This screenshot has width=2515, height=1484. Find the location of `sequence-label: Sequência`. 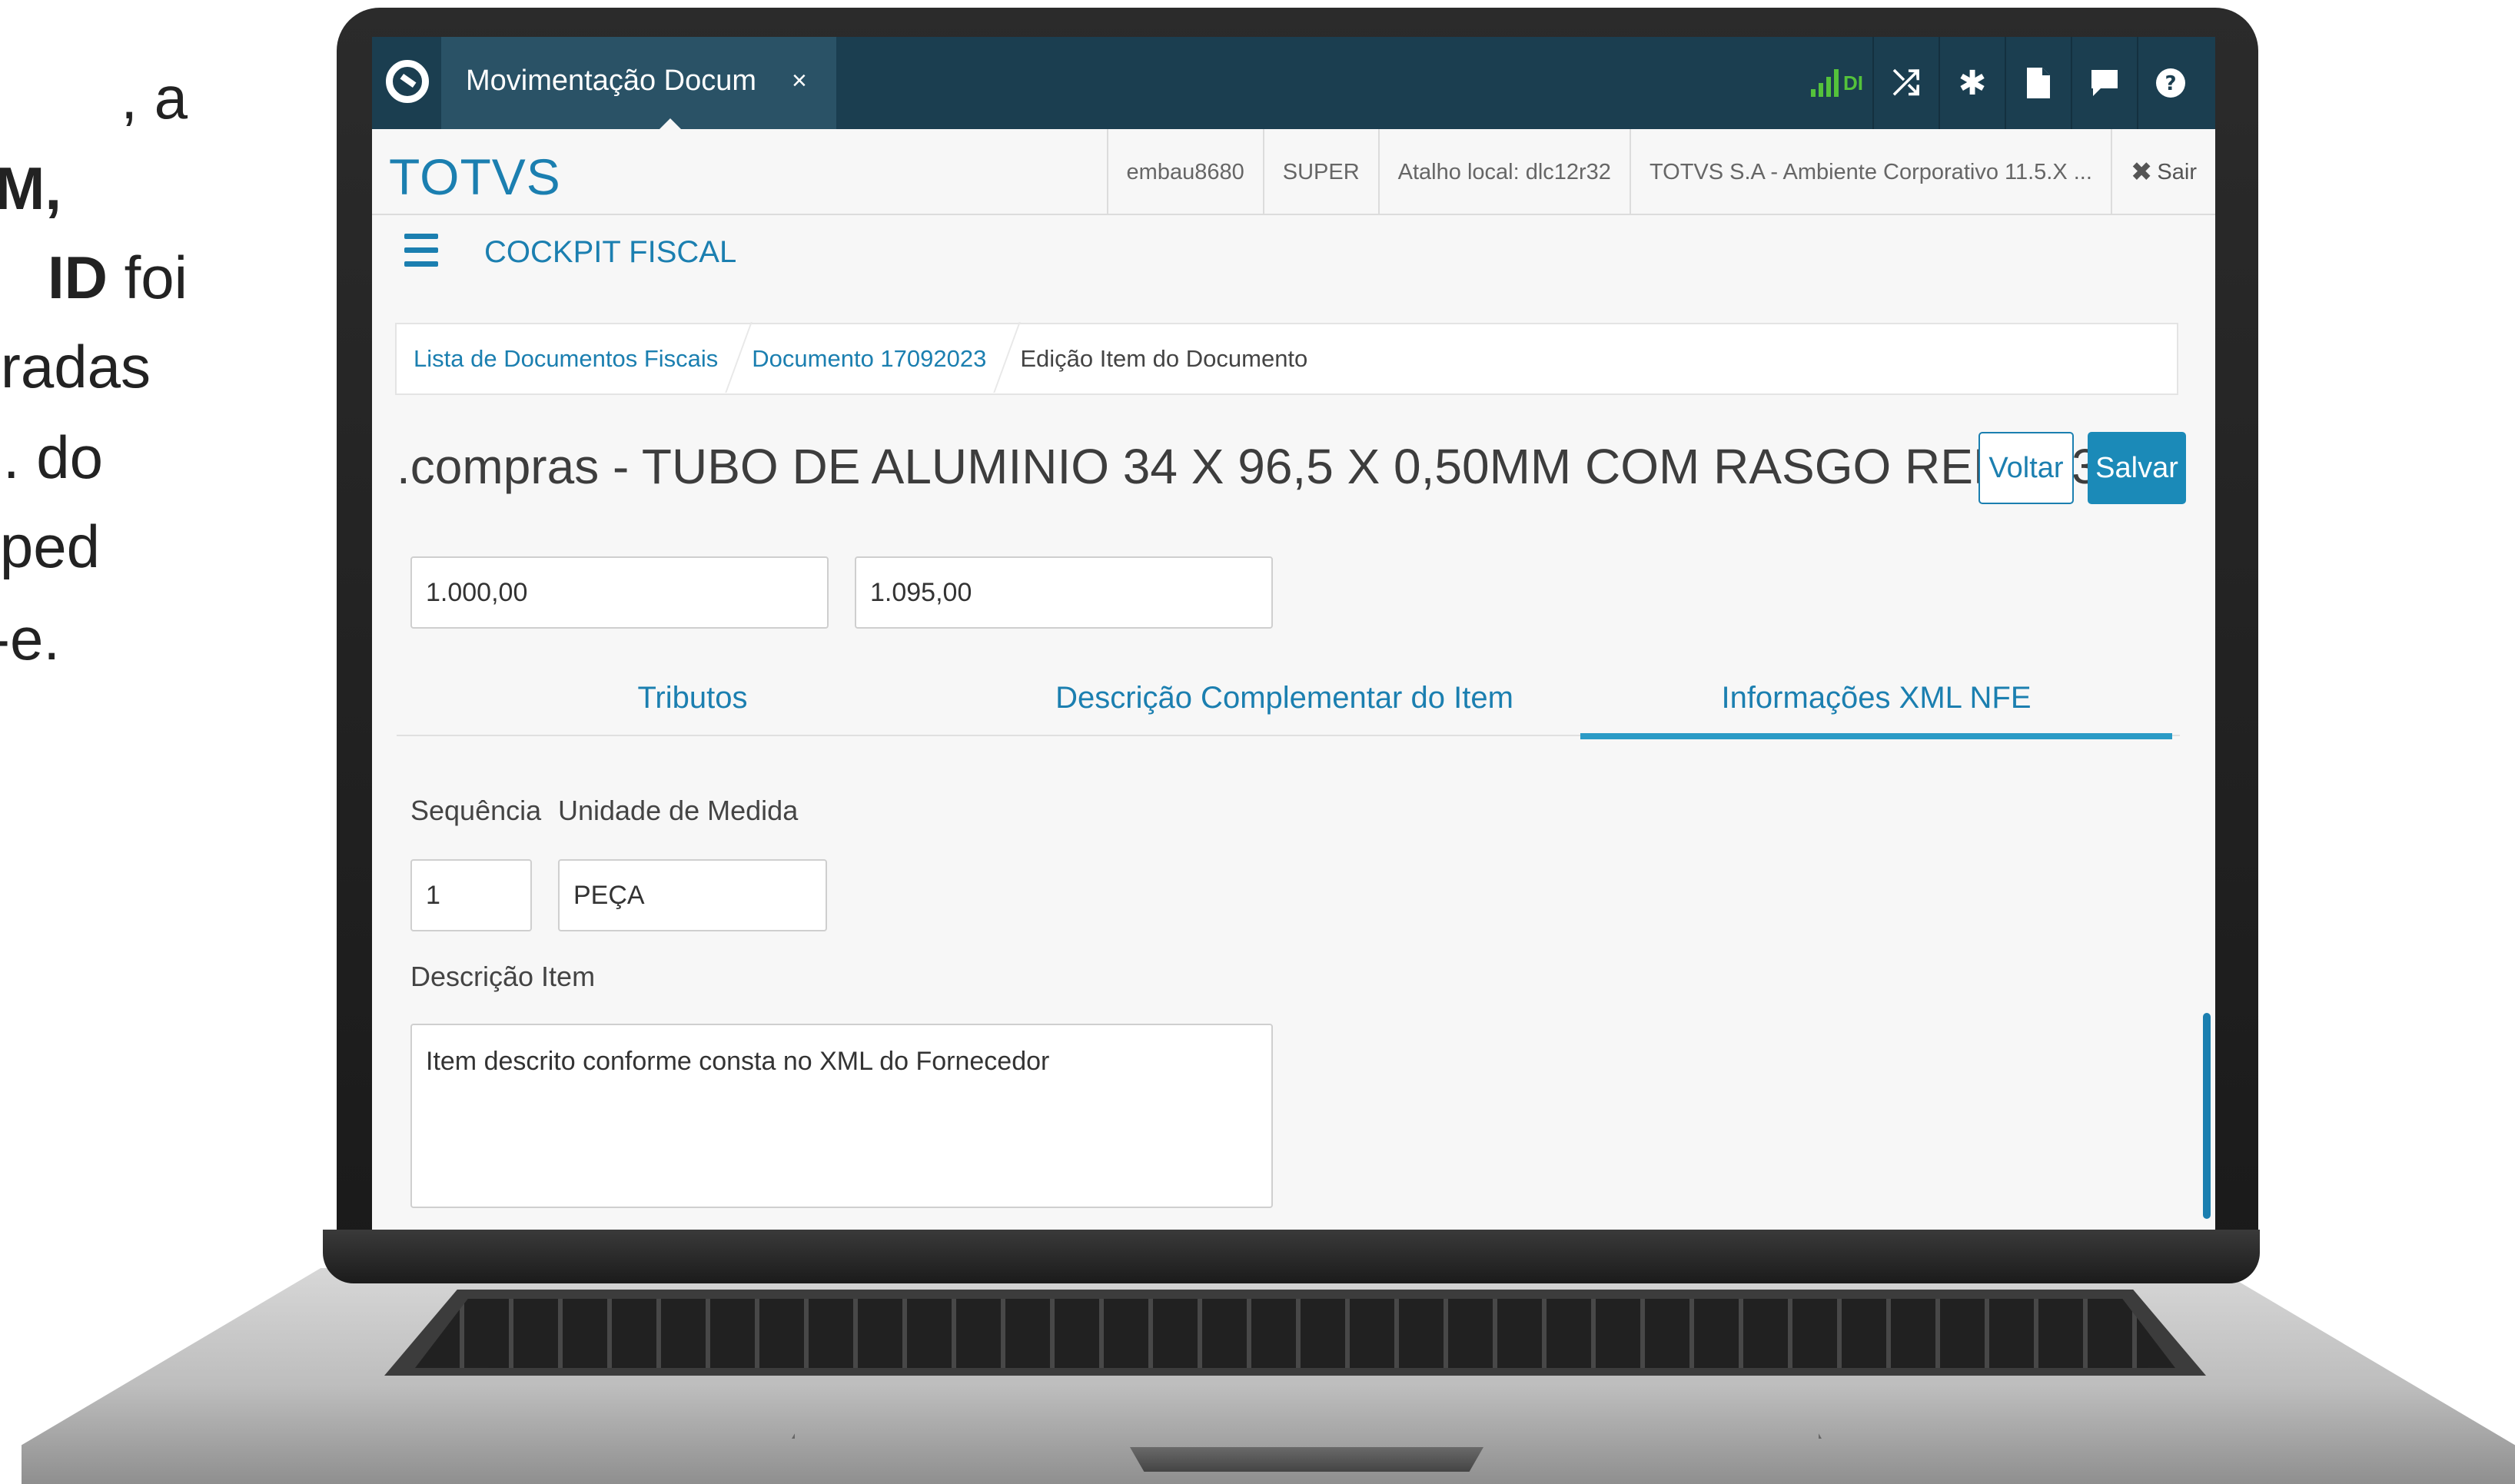

sequence-label: Sequência is located at coordinates (476, 810).